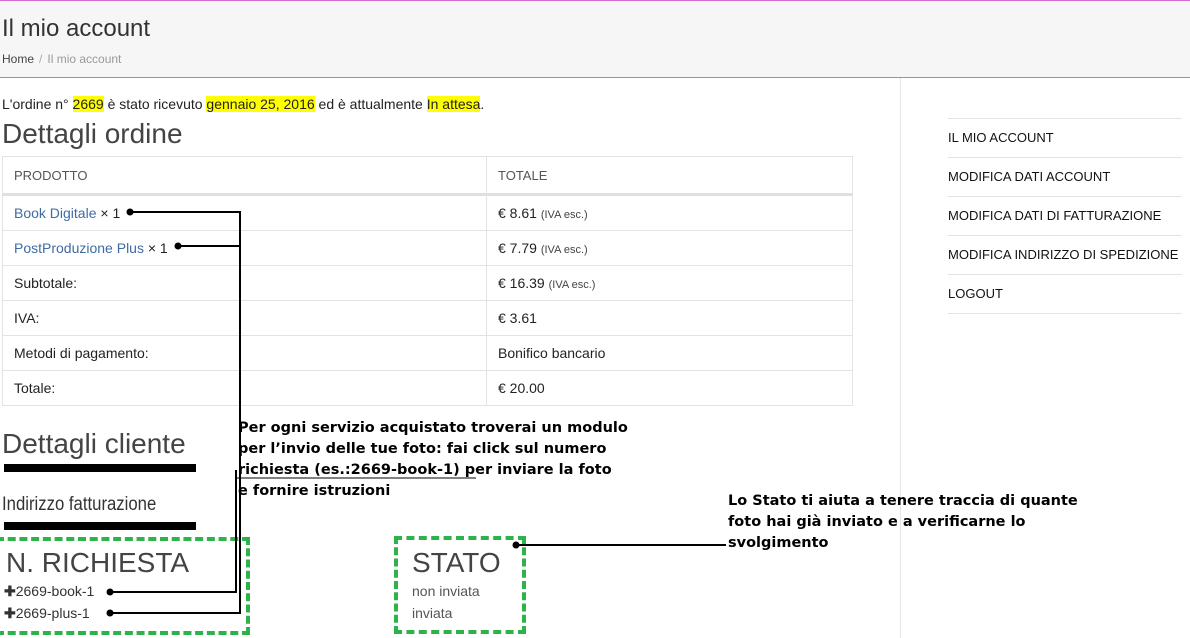 The image size is (1190, 638). Describe the element at coordinates (877, 522) in the screenshot. I see `annotation-line: foto hai già inviato e a verificarne lo` at that location.